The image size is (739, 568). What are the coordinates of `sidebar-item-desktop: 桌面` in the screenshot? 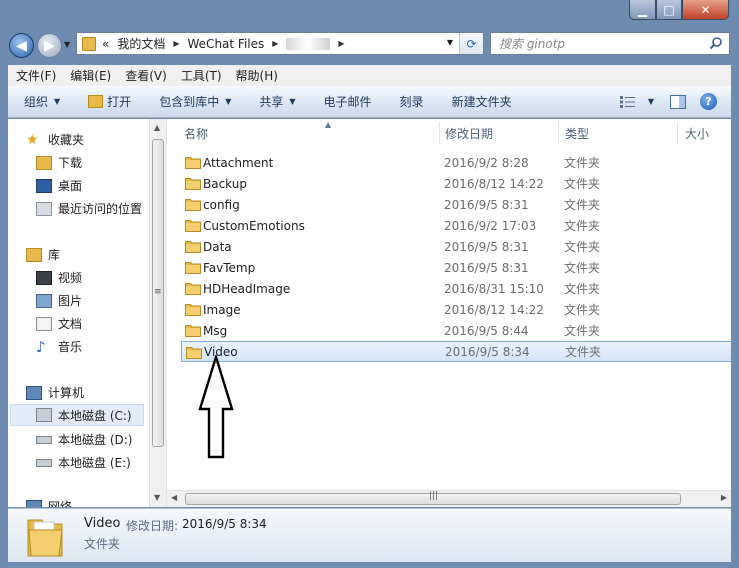 It's located at (59, 185).